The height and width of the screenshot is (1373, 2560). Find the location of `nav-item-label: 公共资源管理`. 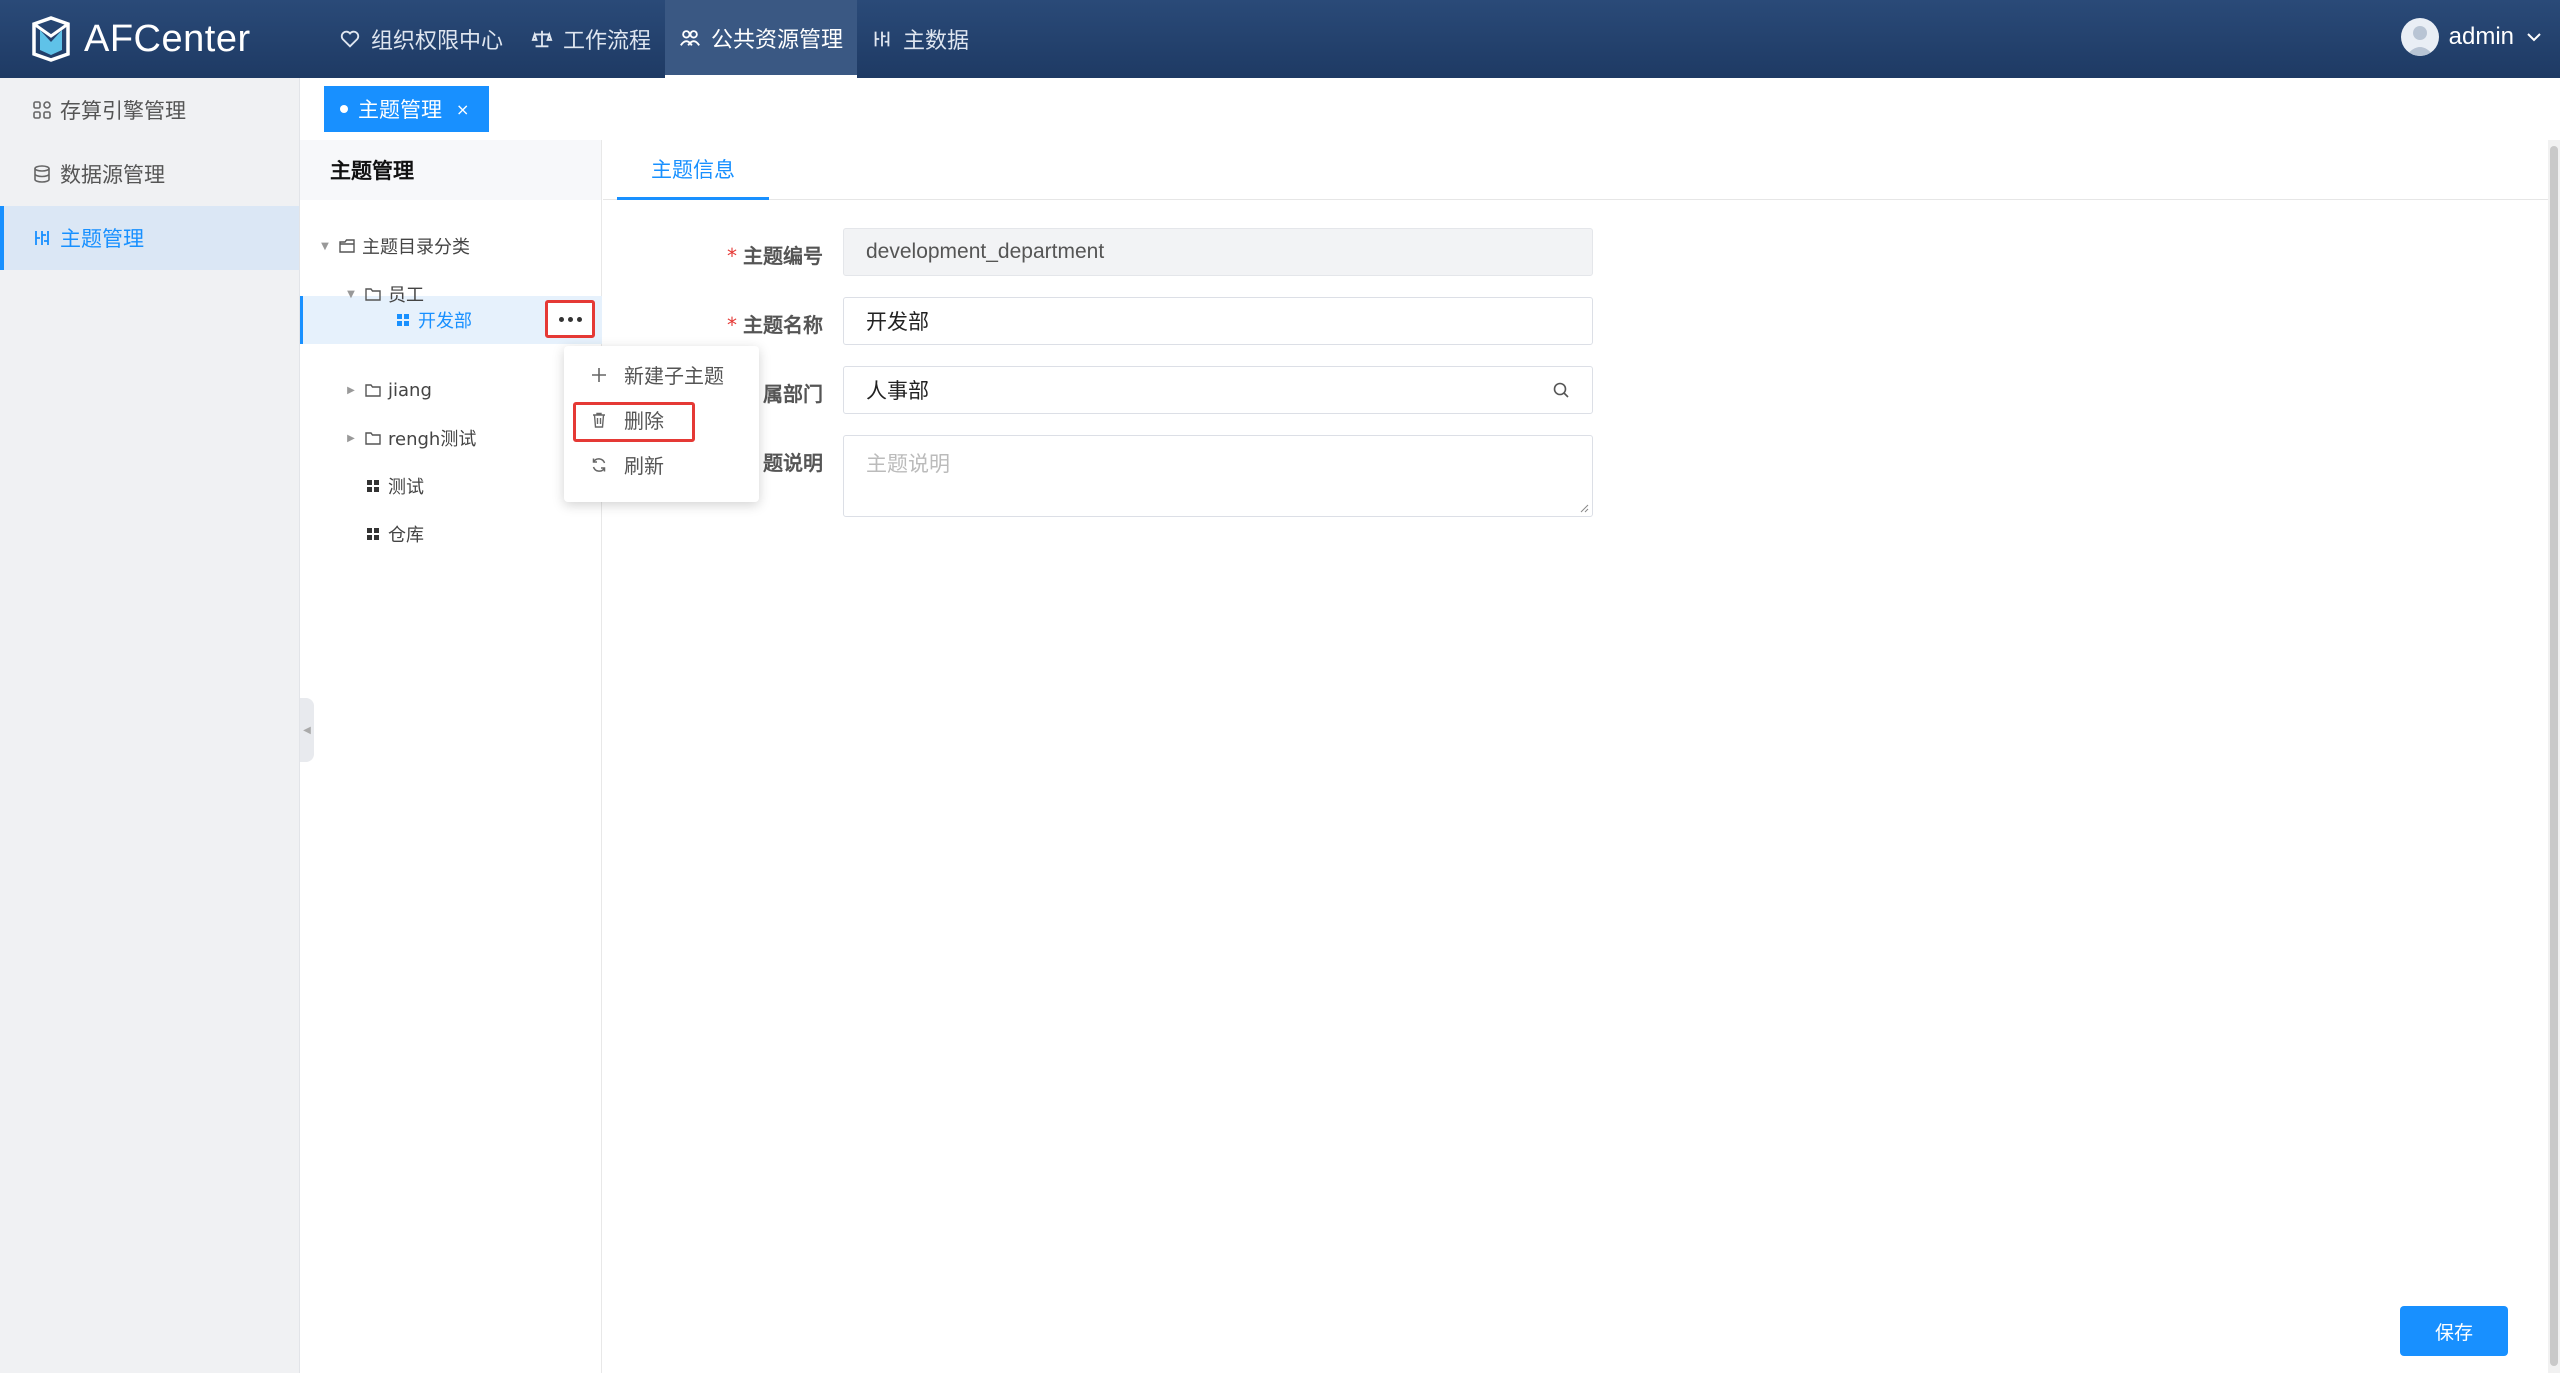

nav-item-label: 公共资源管理 is located at coordinates (777, 40).